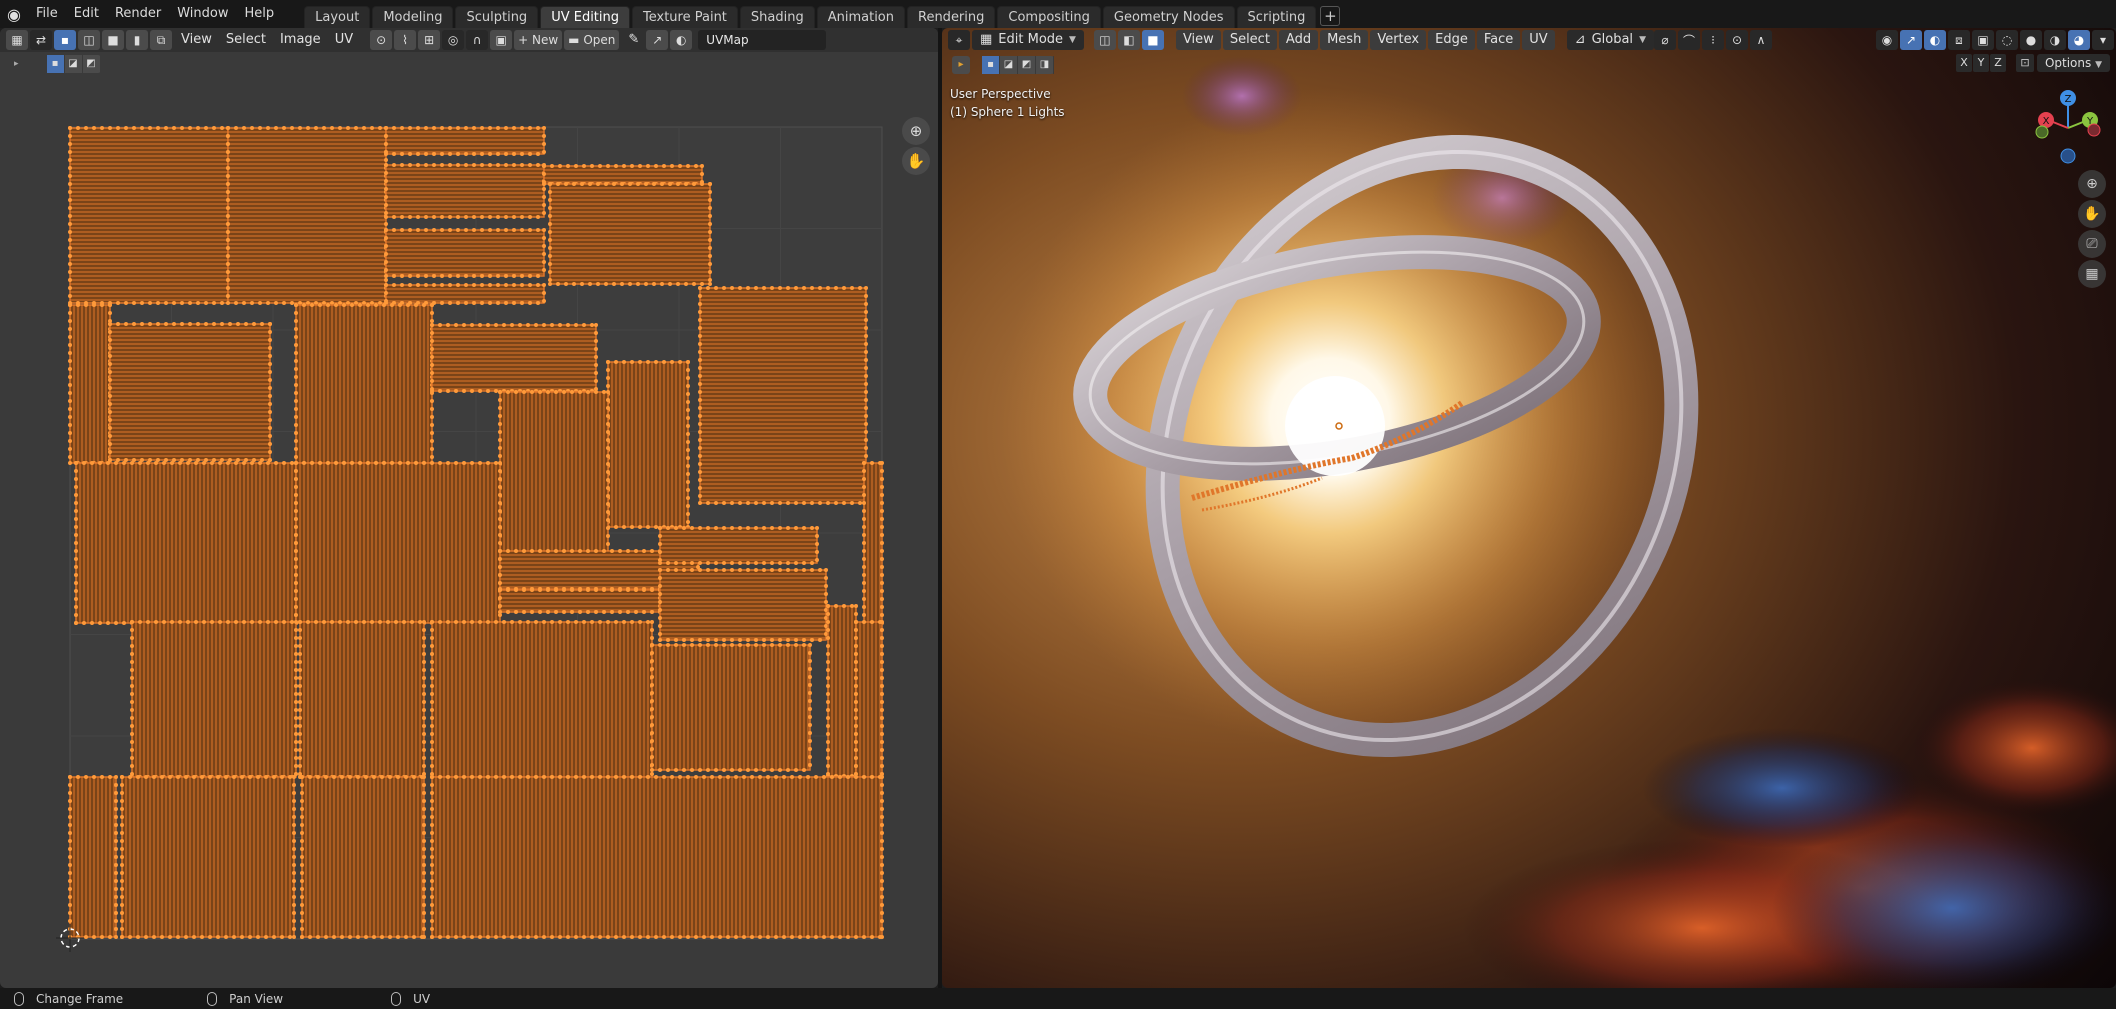  Describe the element at coordinates (2055, 40) in the screenshot. I see `material-shading-icon: ◑` at that location.